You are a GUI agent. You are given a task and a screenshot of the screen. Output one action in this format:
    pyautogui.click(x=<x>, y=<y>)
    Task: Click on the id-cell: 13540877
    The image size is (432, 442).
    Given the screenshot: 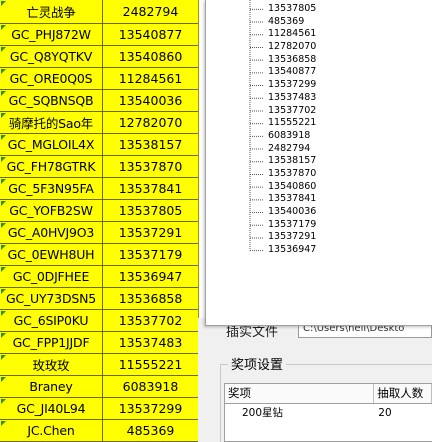 What is the action you would take?
    pyautogui.click(x=150, y=34)
    